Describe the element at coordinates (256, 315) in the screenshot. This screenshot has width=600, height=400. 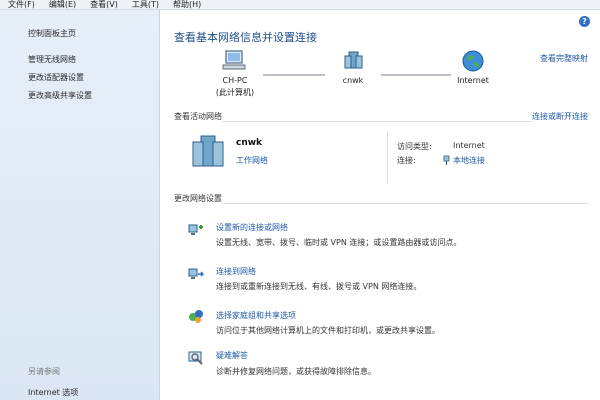
I see `homegroup-sharing-link: 选择家庭组和共享选项` at that location.